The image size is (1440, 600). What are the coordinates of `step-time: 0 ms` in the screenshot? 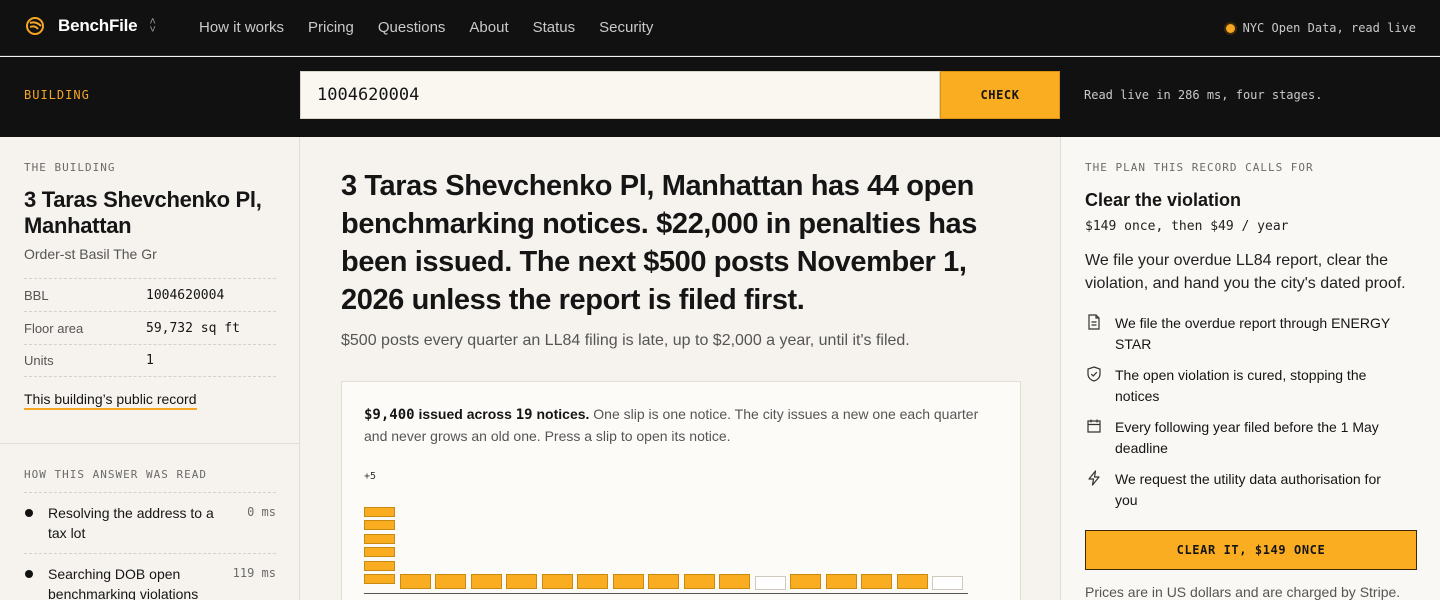 It's located at (261, 512).